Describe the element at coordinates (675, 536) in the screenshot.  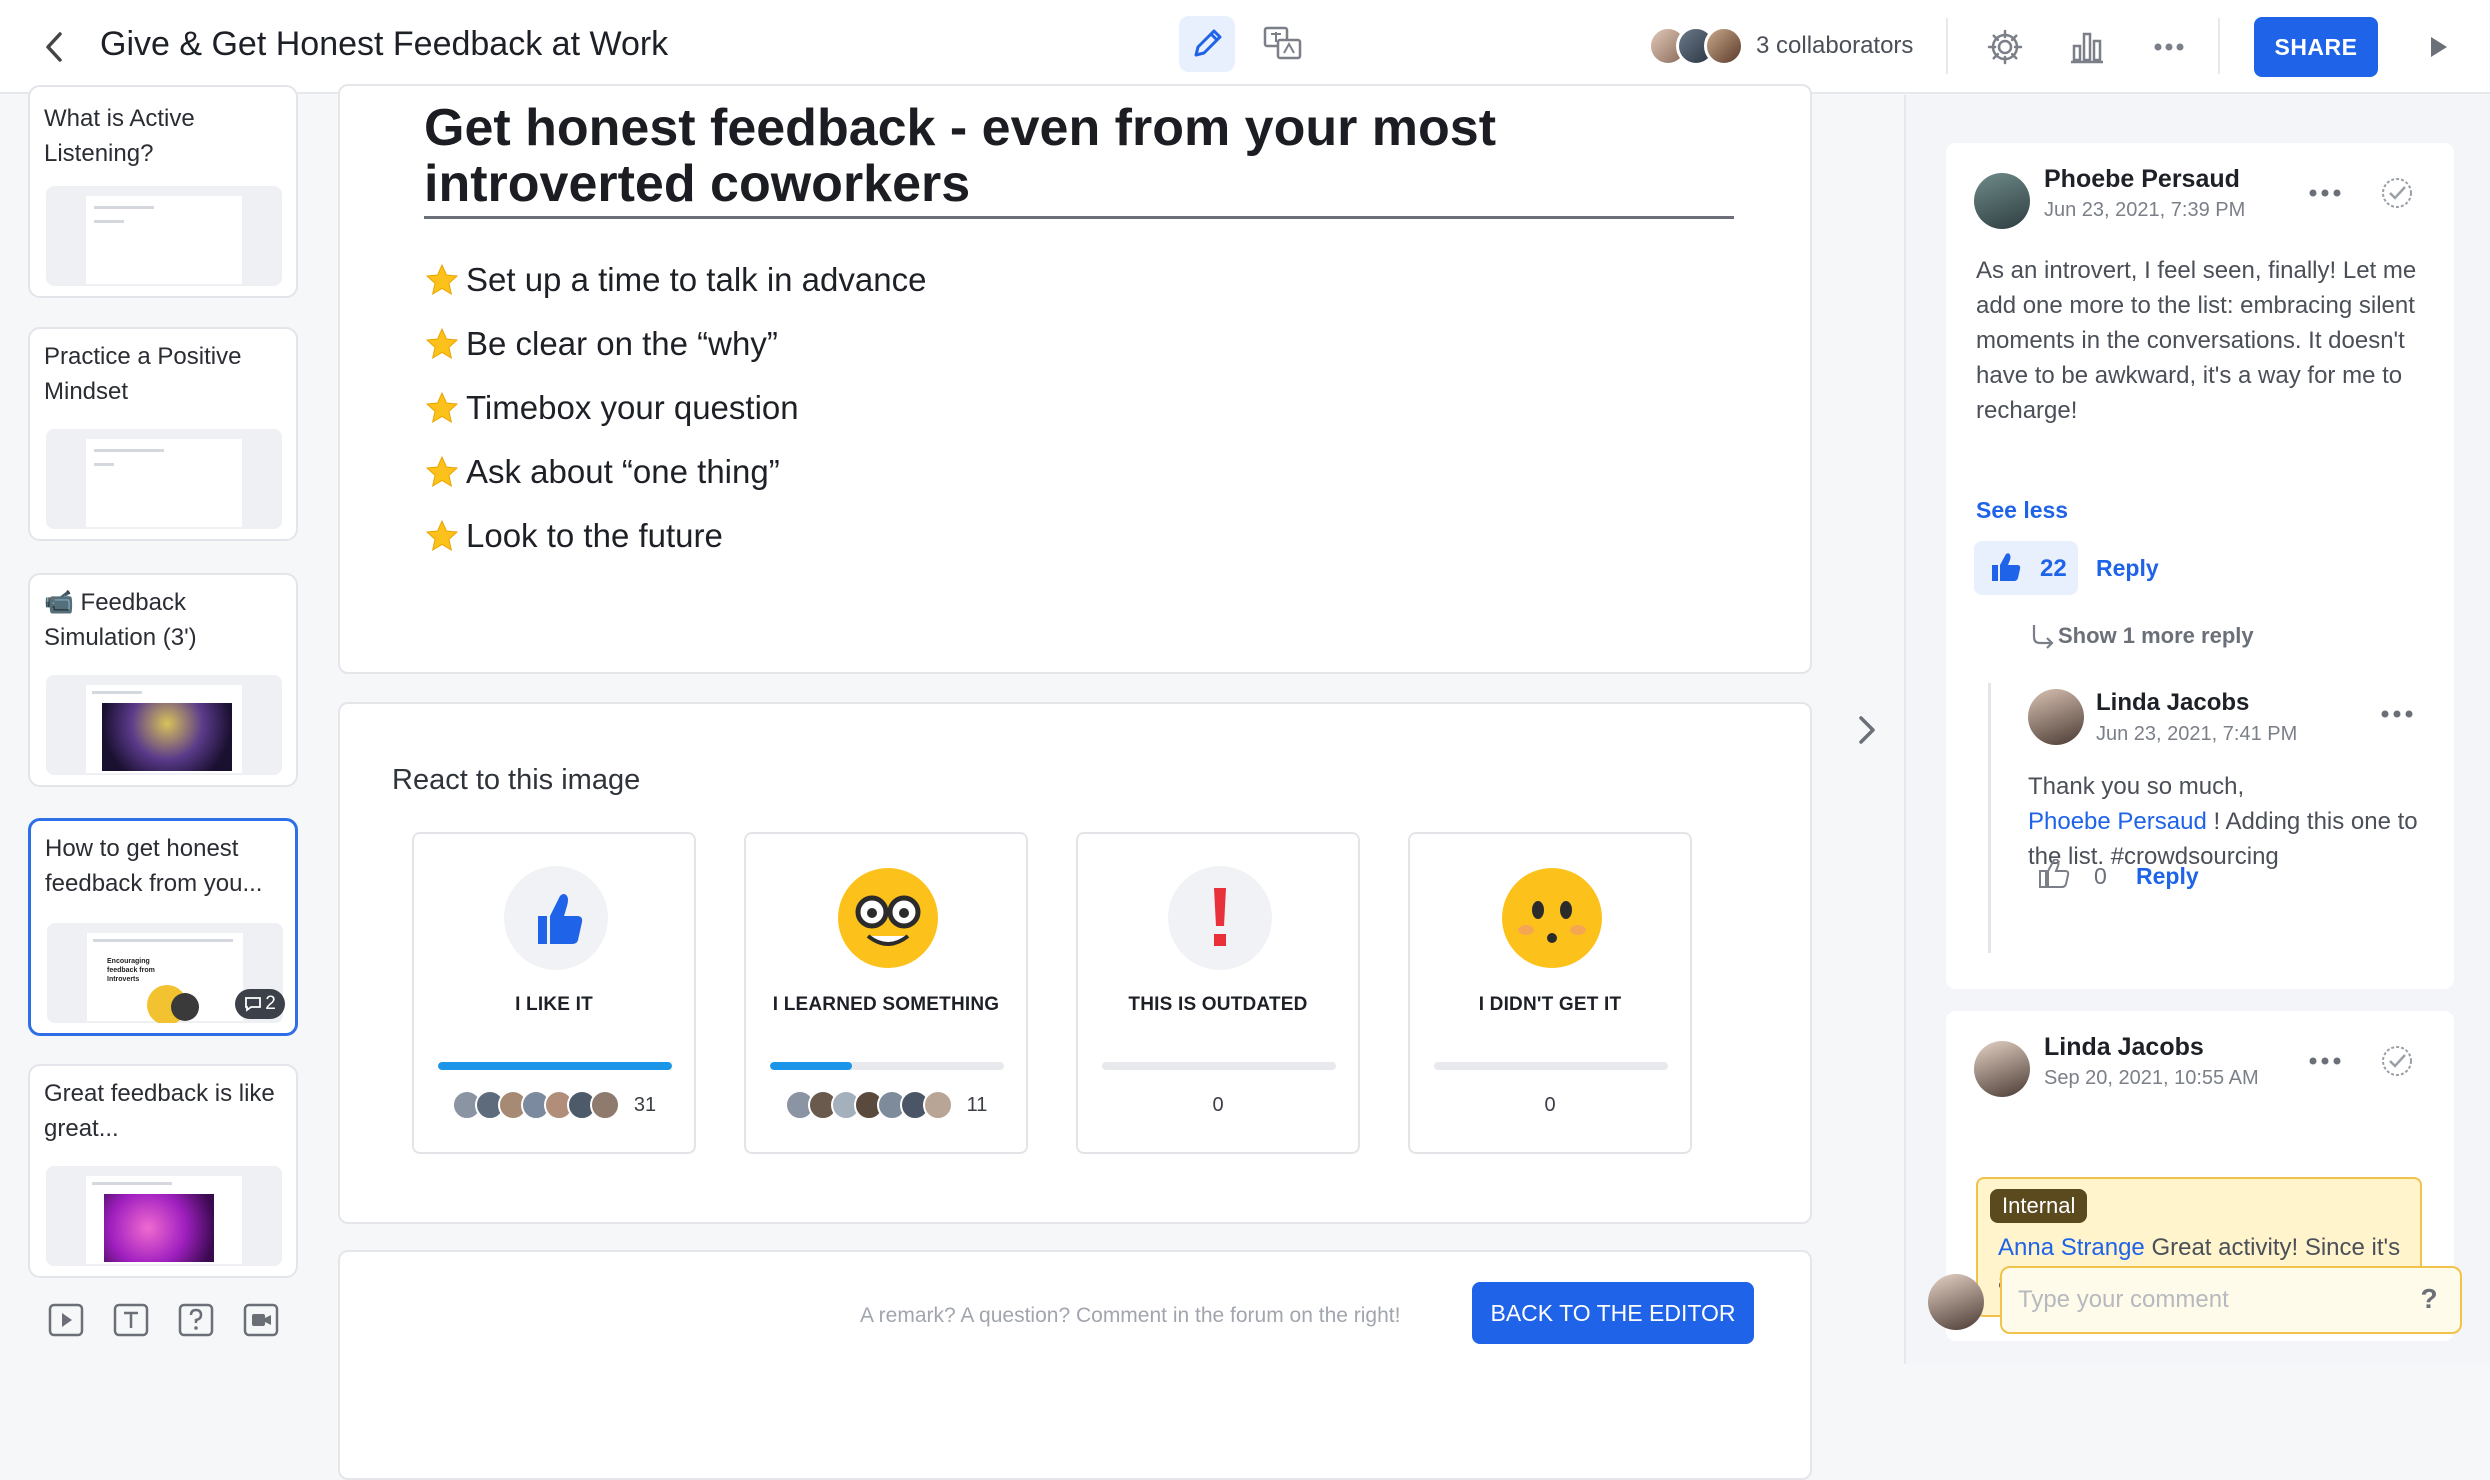
I see `bullet-item: Look to the future` at that location.